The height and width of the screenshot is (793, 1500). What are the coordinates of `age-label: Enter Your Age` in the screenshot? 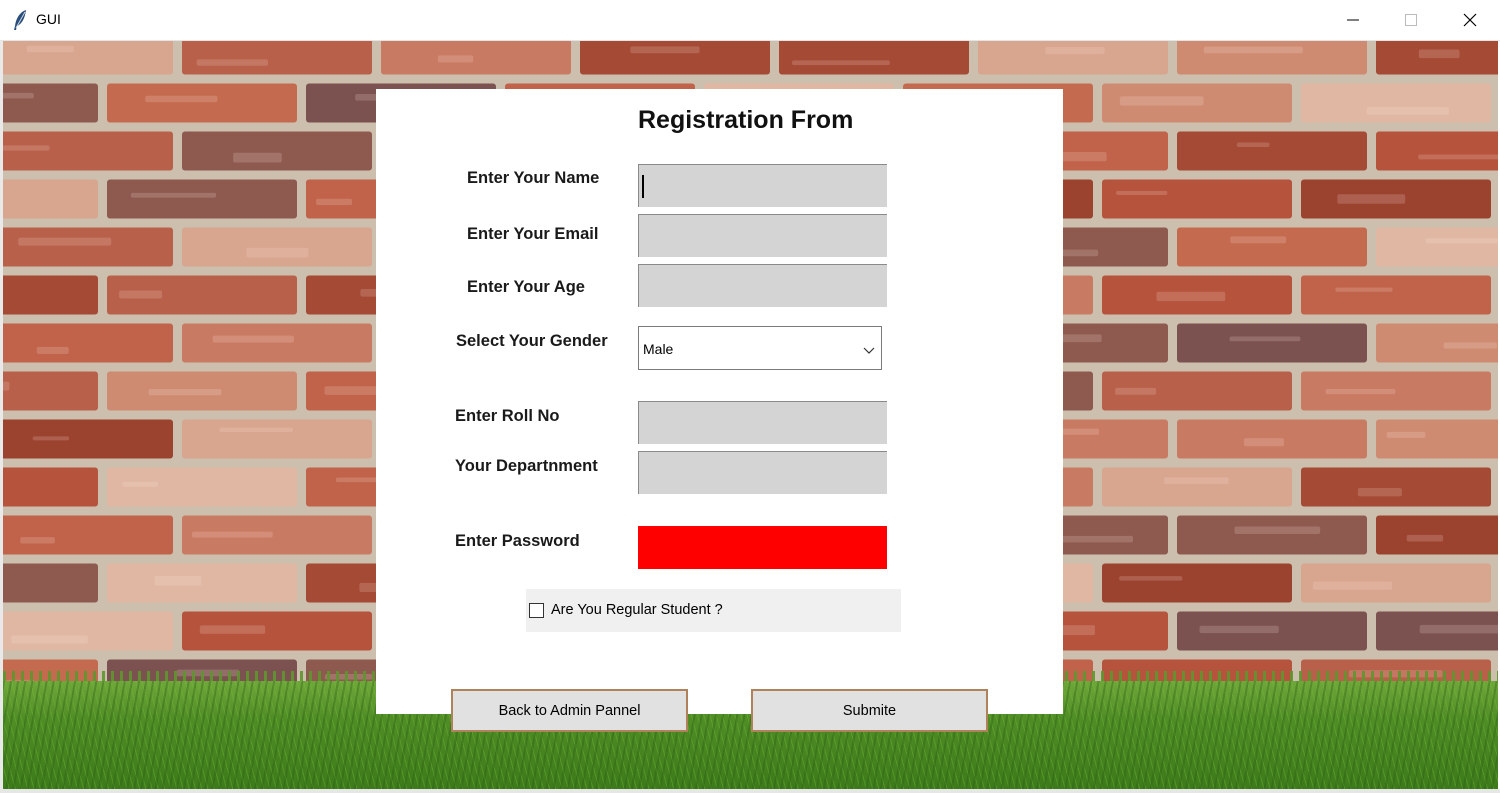 It's located at (526, 287).